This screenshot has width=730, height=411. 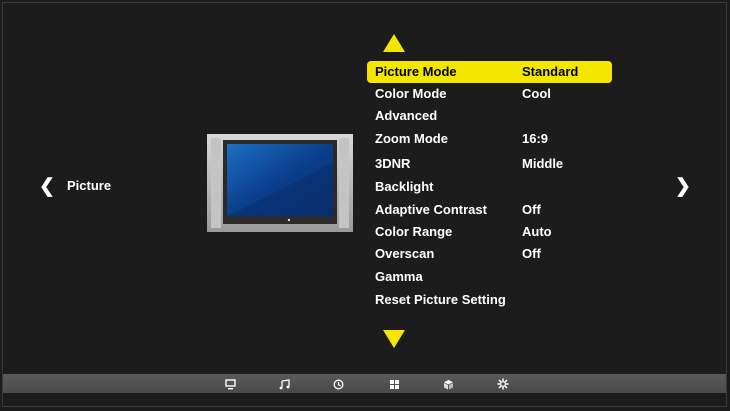 I want to click on menu-item-value: Middle, so click(x=543, y=163).